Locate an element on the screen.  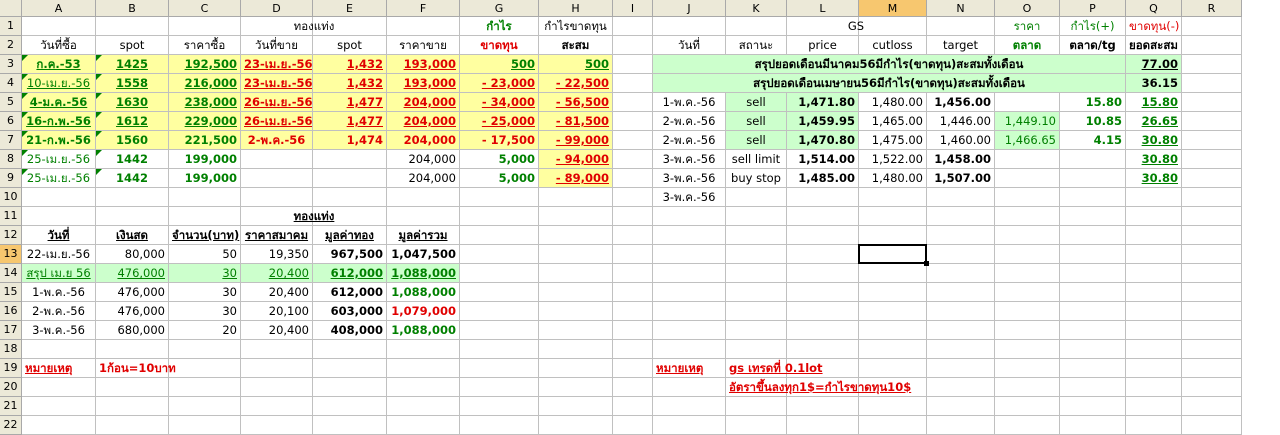
cell-o2: ตลาด is located at coordinates (1027, 45).